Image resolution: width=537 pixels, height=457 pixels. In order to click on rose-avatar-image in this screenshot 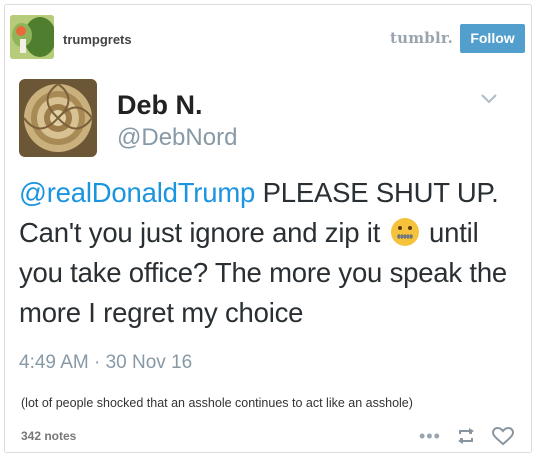, I will do `click(58, 118)`.